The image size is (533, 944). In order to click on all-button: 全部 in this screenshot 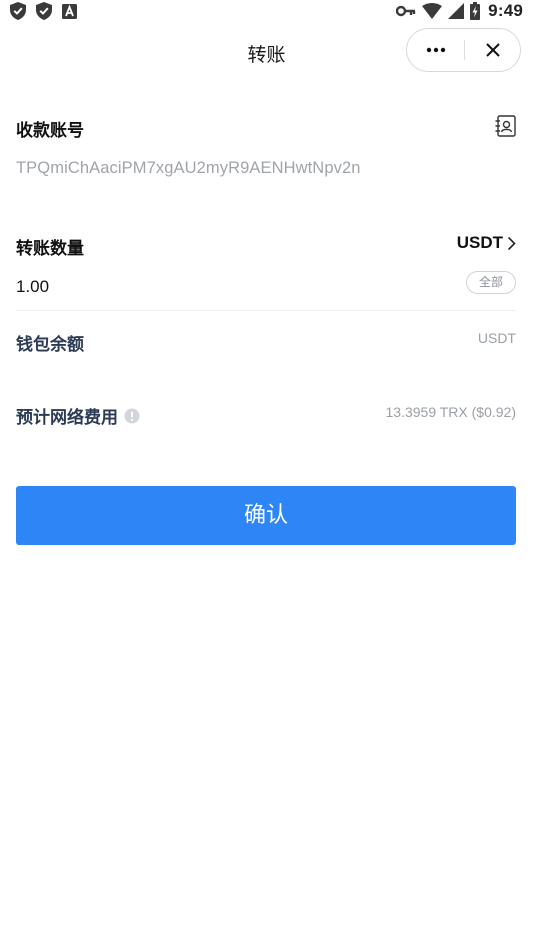, I will do `click(491, 282)`.